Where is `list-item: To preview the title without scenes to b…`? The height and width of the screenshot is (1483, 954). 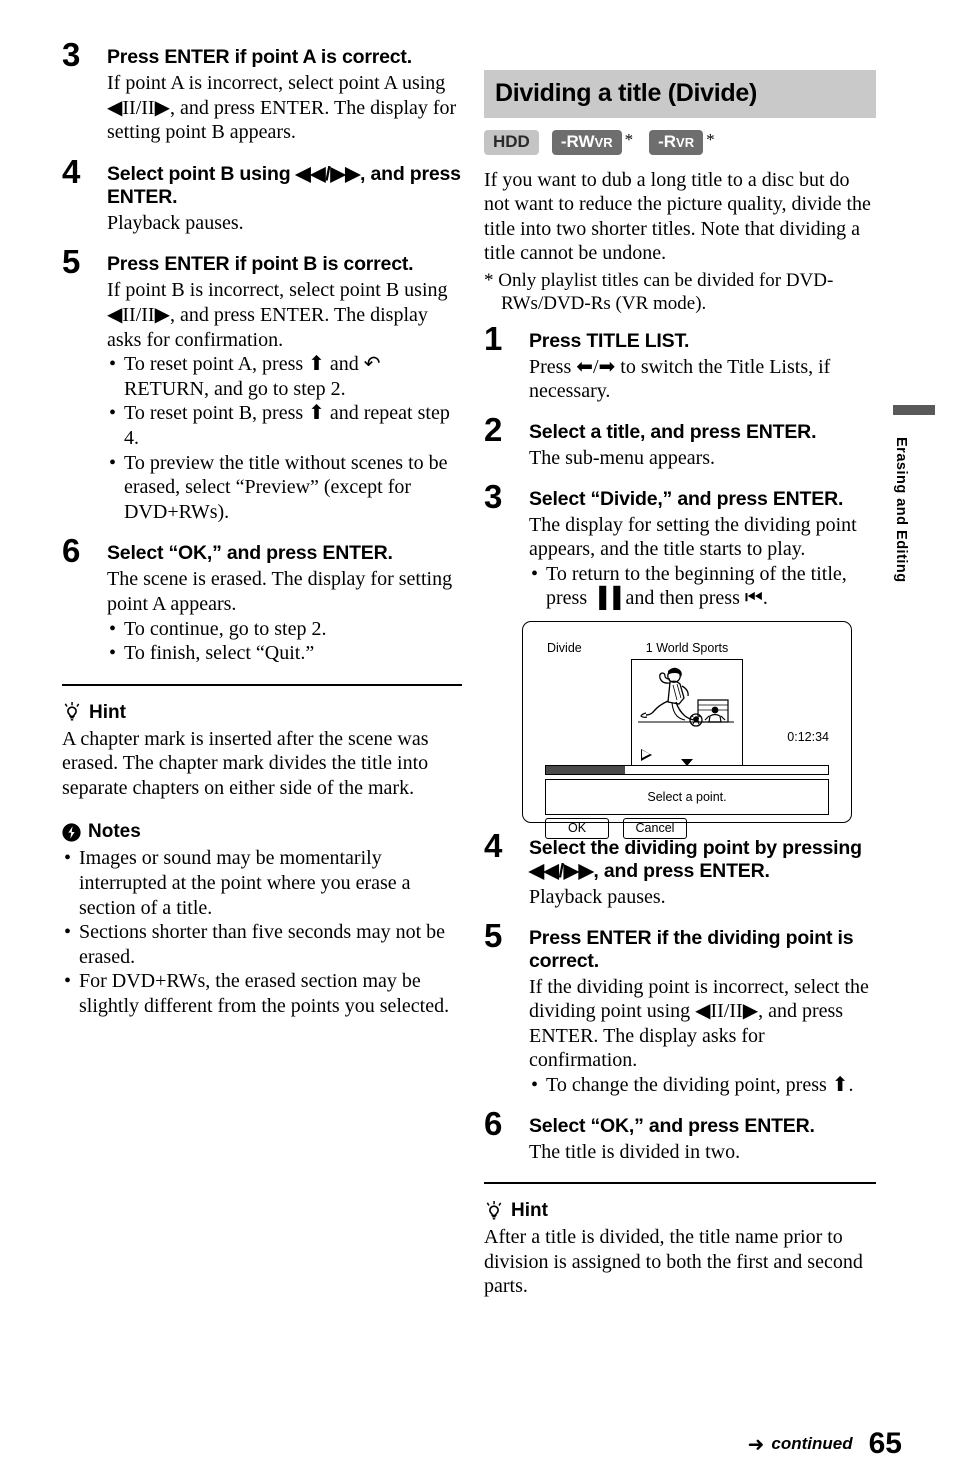 list-item: To preview the title without scenes to b… is located at coordinates (284, 488).